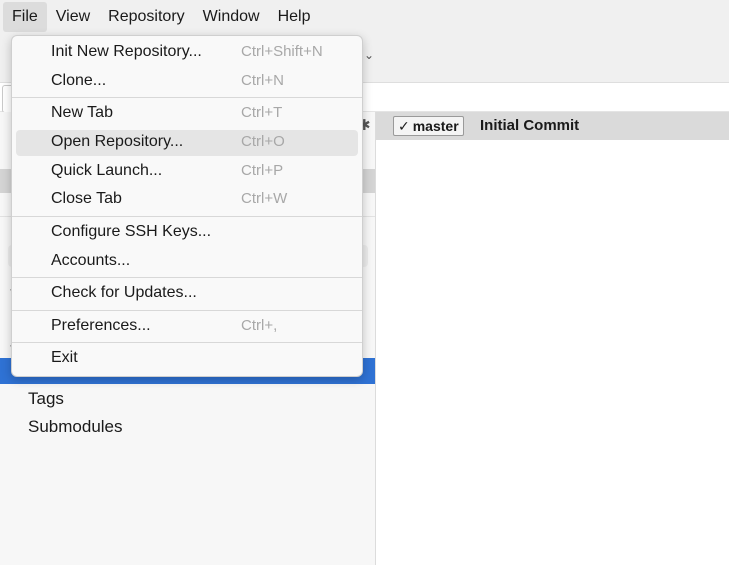  Describe the element at coordinates (259, 325) in the screenshot. I see `shortcut-label: Ctrl+,` at that location.